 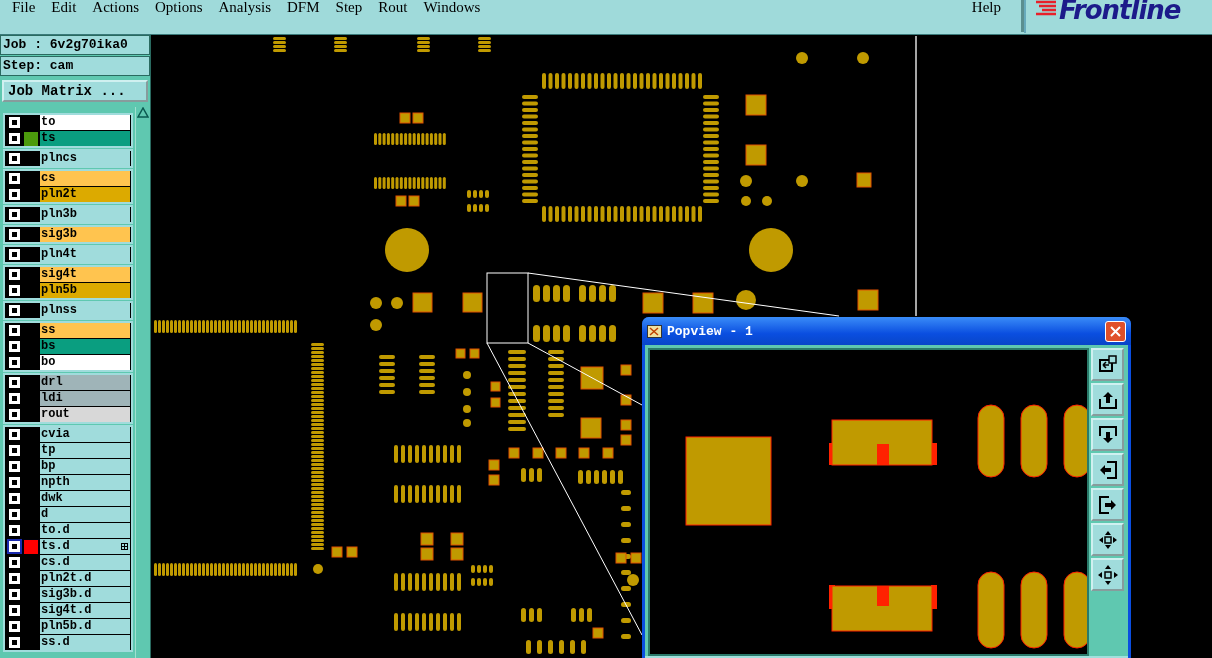 What do you see at coordinates (68, 450) in the screenshot?
I see `layer-row: tp` at bounding box center [68, 450].